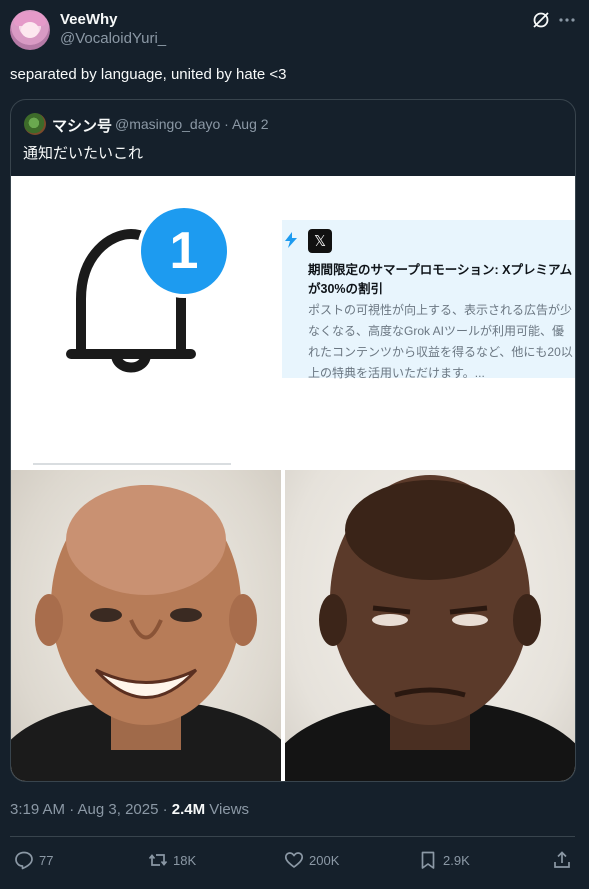 The height and width of the screenshot is (889, 589). I want to click on share-button, so click(562, 860).